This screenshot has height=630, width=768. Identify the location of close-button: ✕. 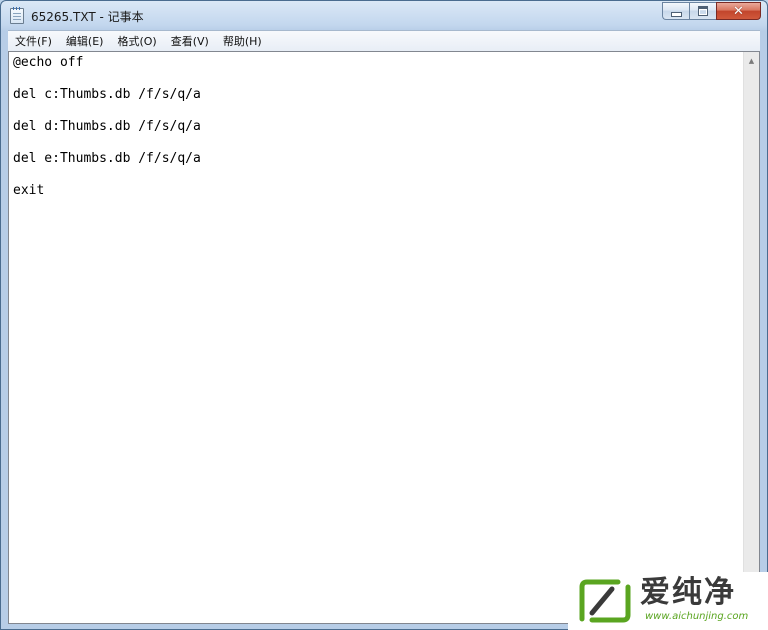
(738, 11).